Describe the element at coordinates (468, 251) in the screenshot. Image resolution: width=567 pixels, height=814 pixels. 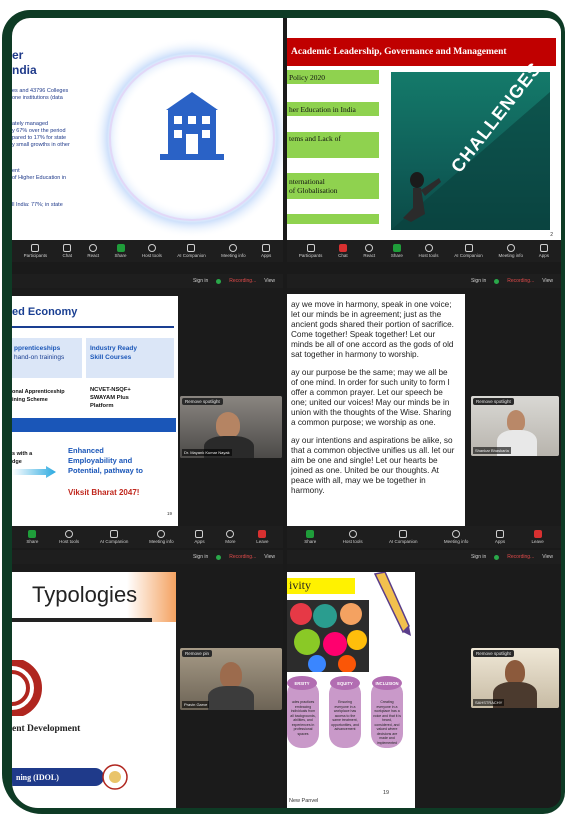
I see `ai-companion-button-2: AI Companion` at that location.